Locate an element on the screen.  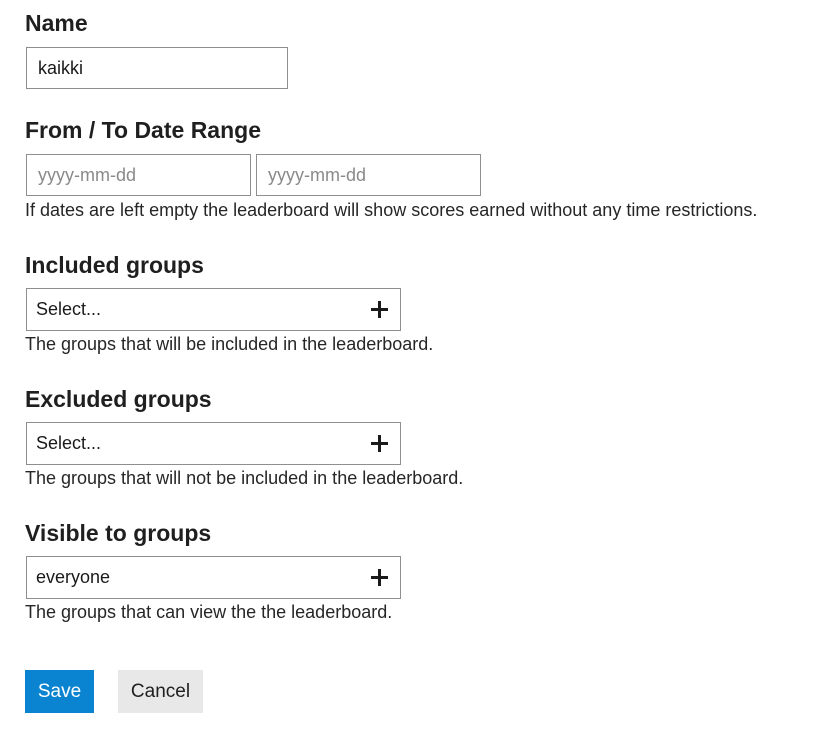
to-date-input is located at coordinates (368, 175).